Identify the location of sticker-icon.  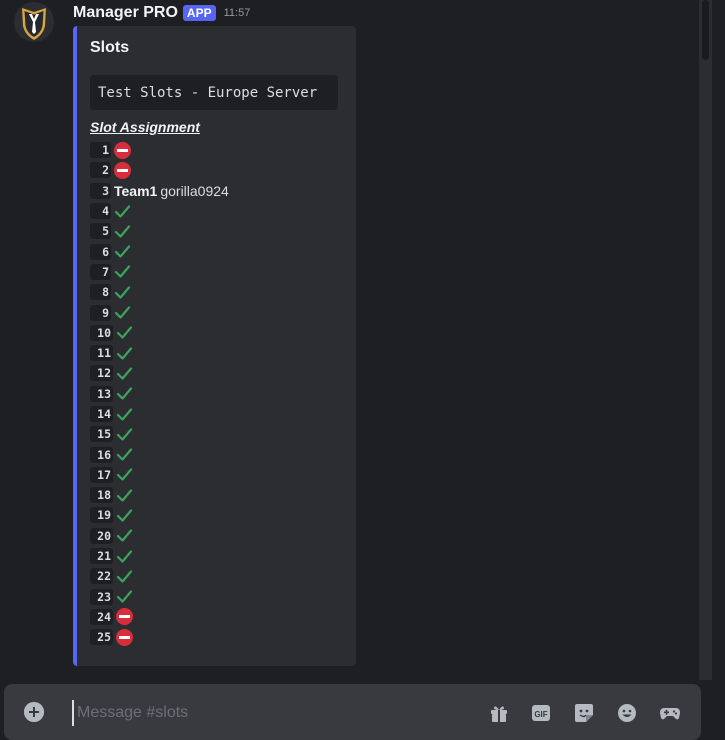
(584, 713).